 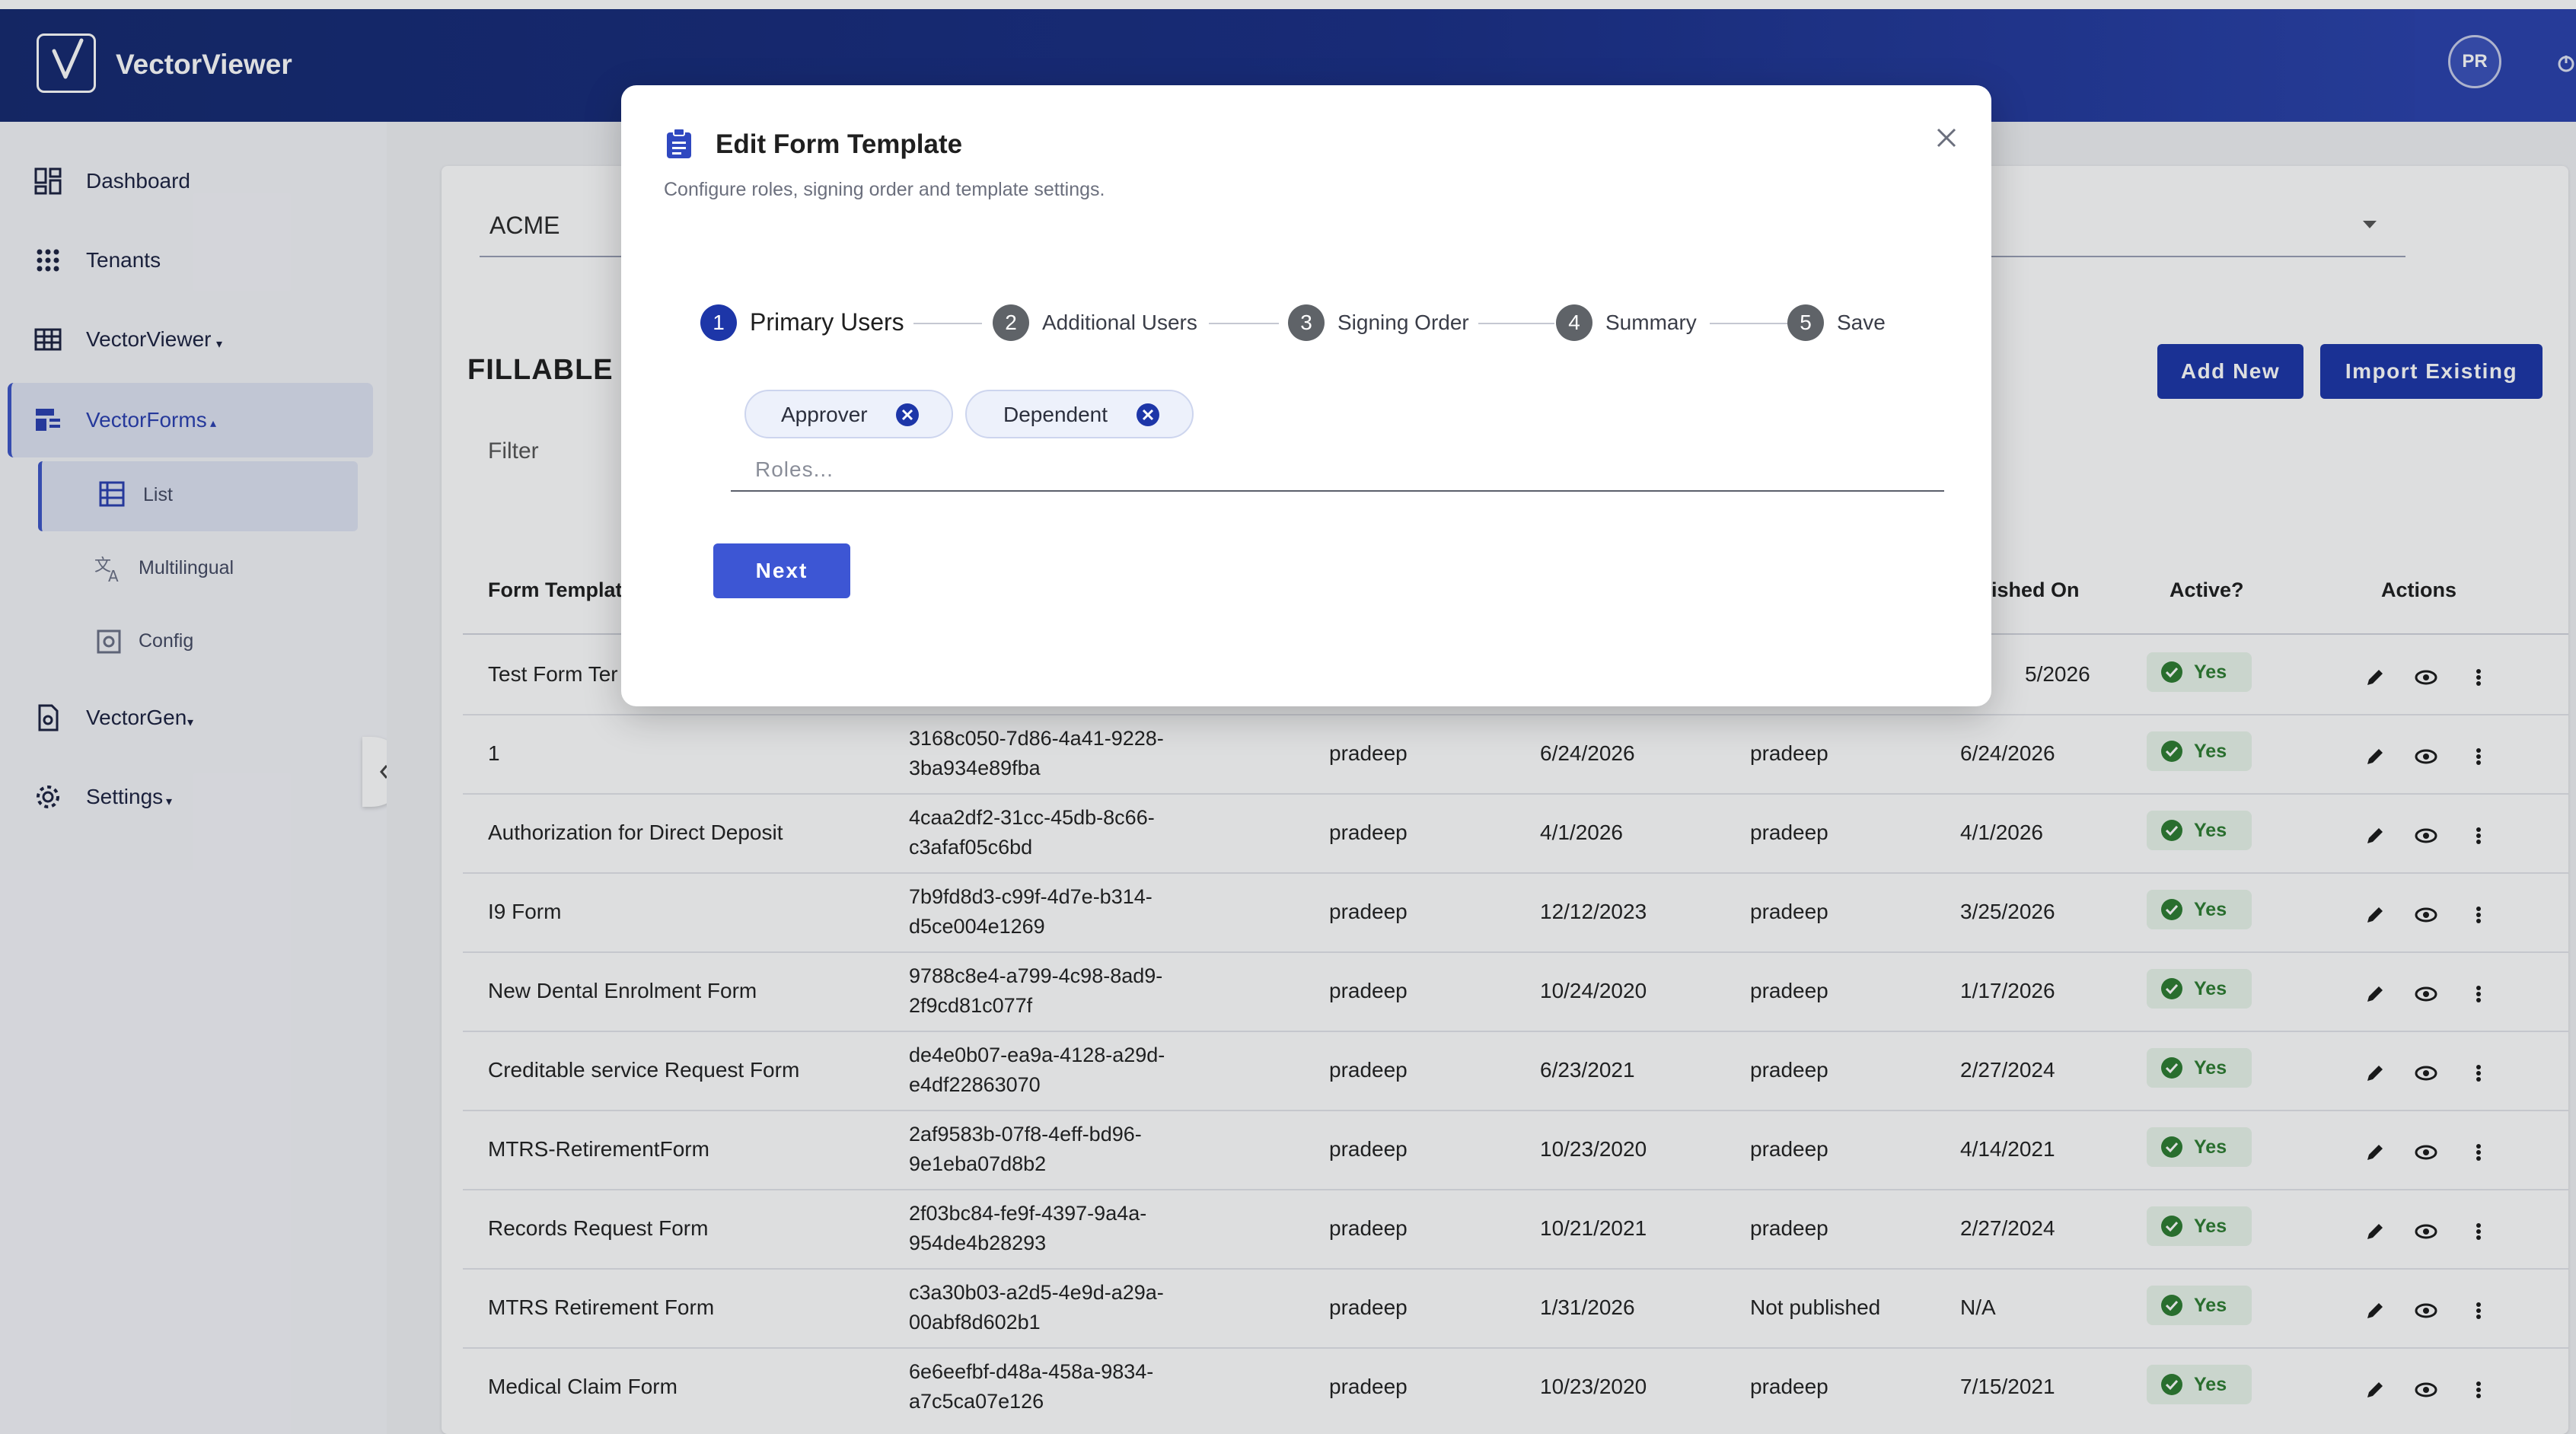 What do you see at coordinates (1119, 323) in the screenshot?
I see `step-2-label: Additional Users` at bounding box center [1119, 323].